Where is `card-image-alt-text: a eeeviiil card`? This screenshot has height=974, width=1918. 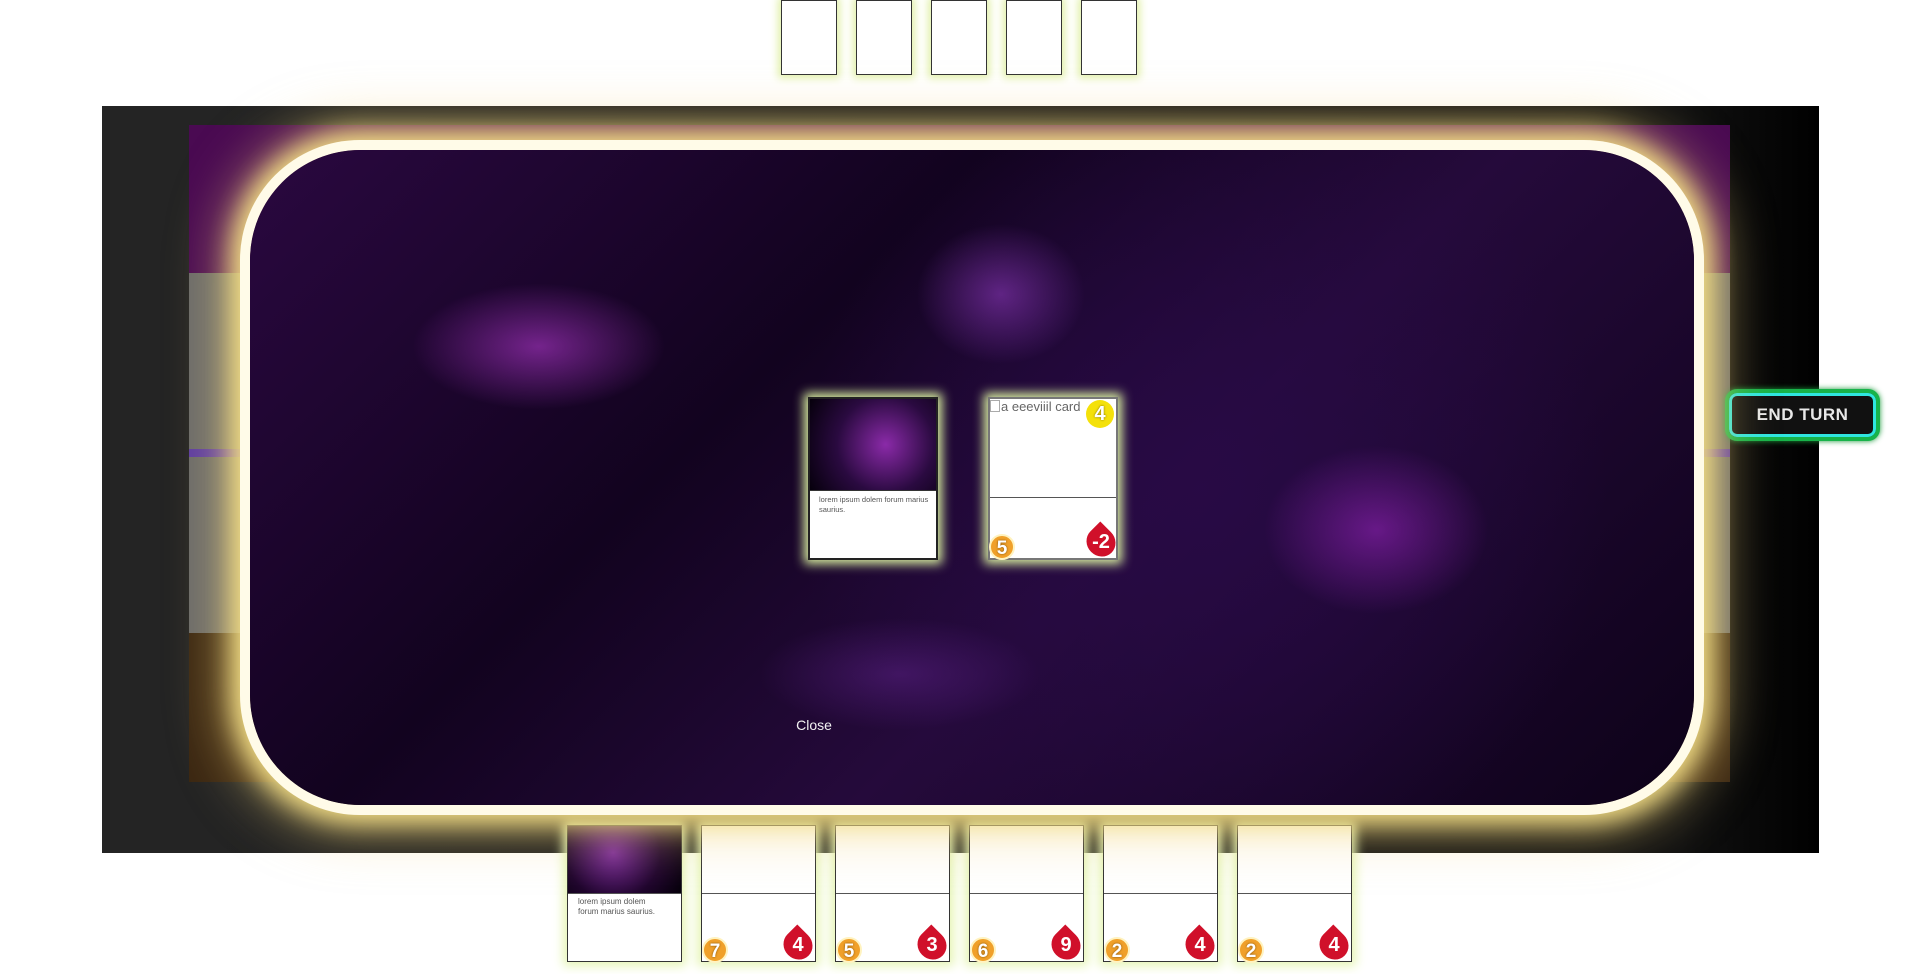 card-image-alt-text: a eeeviiil card is located at coordinates (1041, 406).